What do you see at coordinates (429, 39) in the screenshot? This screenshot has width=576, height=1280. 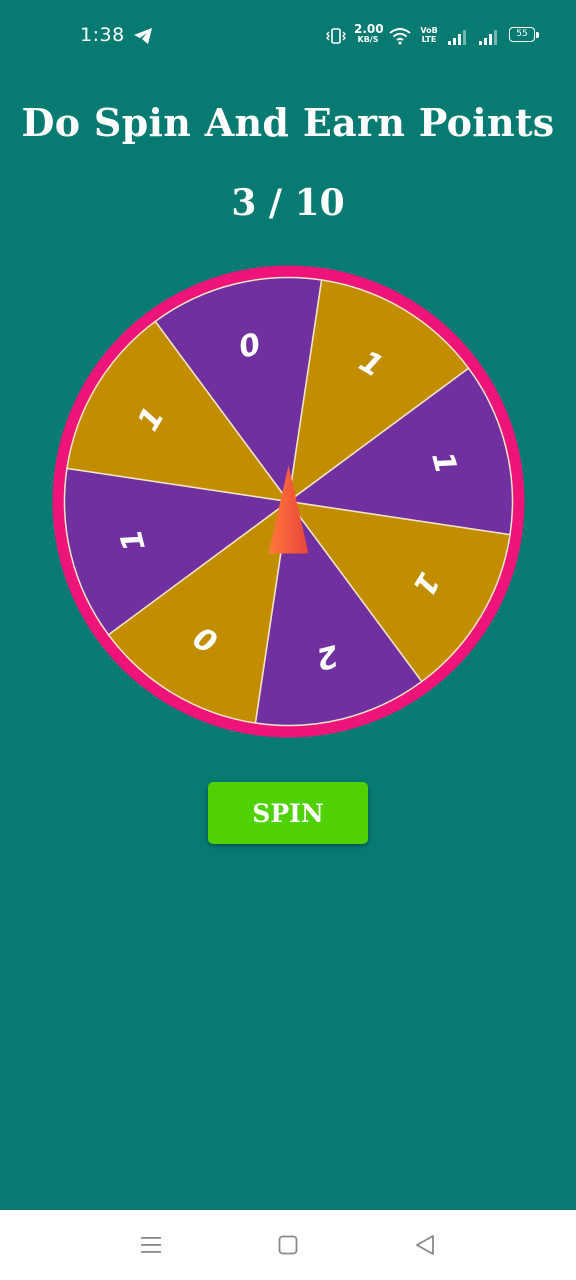 I see `volte-line2: LTE` at bounding box center [429, 39].